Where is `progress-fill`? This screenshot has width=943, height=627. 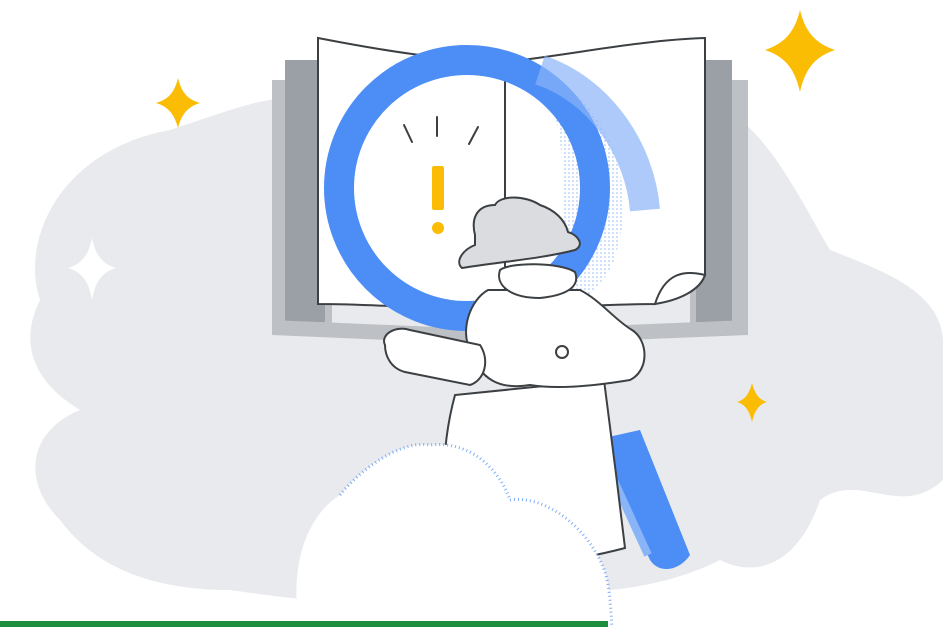 progress-fill is located at coordinates (304, 624).